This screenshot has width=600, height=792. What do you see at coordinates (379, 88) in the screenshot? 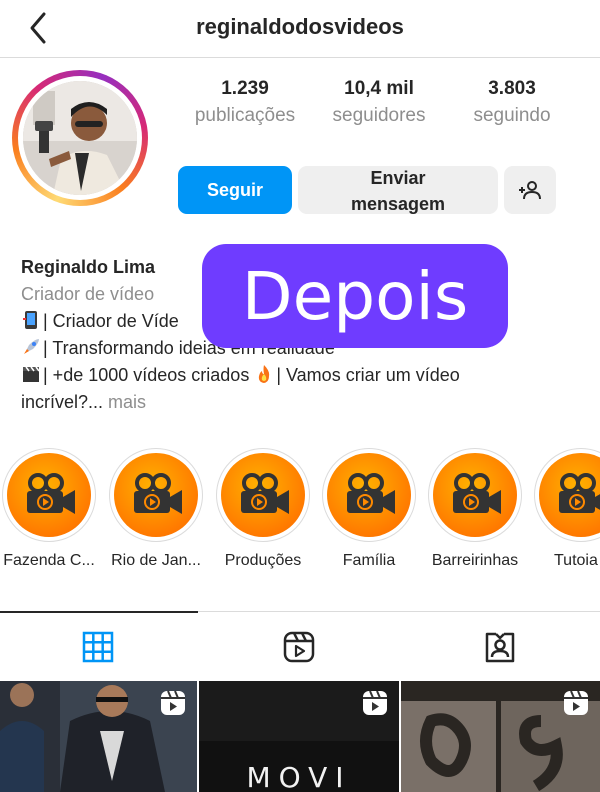
I see `stat-followers-value: 10,4 mil` at bounding box center [379, 88].